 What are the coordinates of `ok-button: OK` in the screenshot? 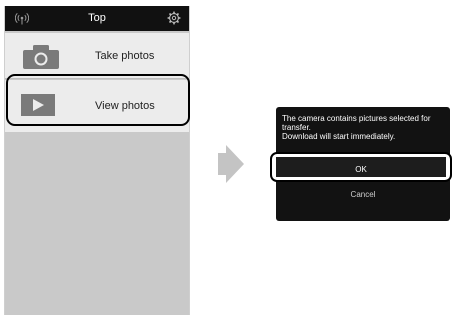 It's located at (361, 167).